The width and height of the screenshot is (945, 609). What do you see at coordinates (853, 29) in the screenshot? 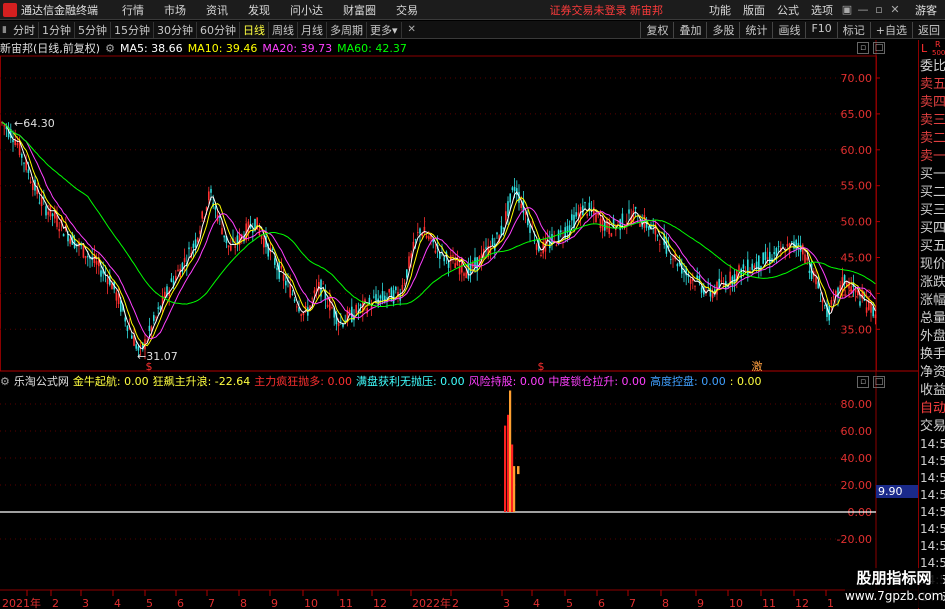
I see `tool-biaoji: 标记` at bounding box center [853, 29].